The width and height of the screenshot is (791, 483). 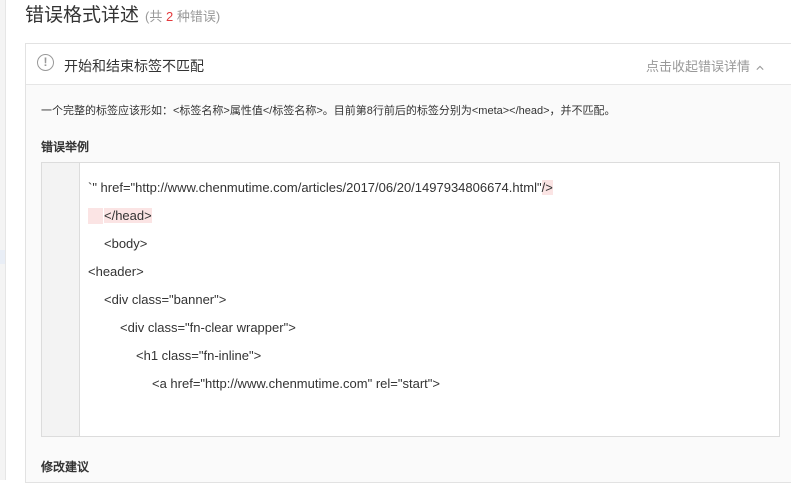 I want to click on code-line-7: <h1 class="fn-inline">, so click(x=199, y=355).